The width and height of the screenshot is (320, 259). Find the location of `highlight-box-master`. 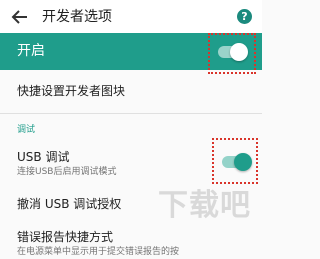

highlight-box-master is located at coordinates (232, 53).